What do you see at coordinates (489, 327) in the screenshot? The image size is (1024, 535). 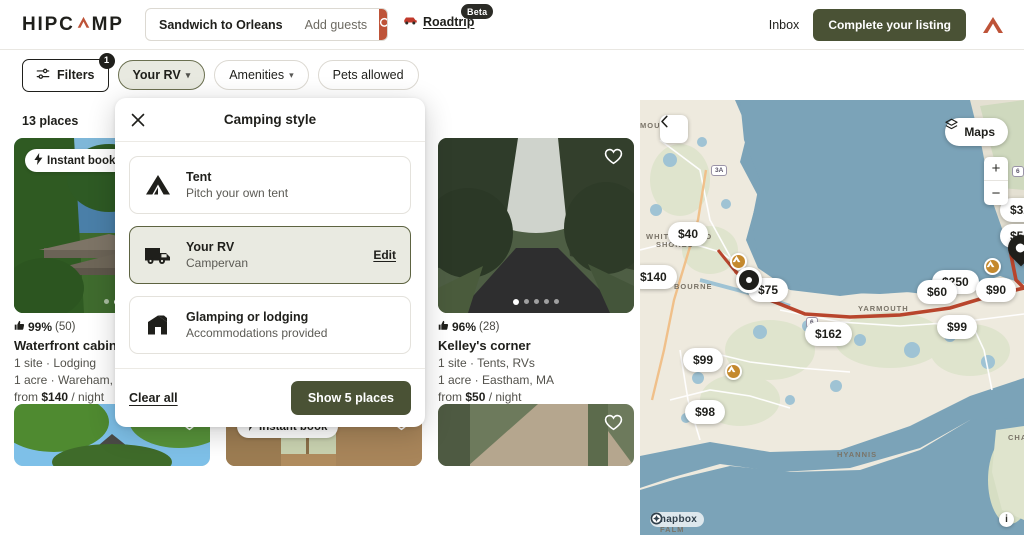 I see `listing-review-count: (28)` at bounding box center [489, 327].